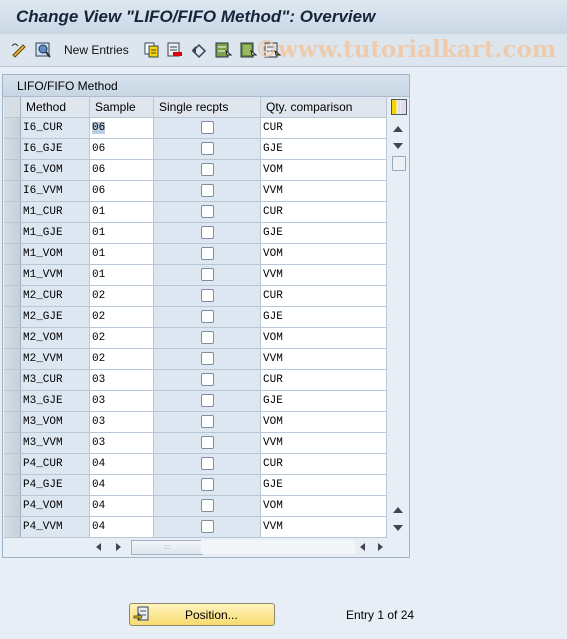 The image size is (567, 639). I want to click on scroll-right-icon, so click(118, 547).